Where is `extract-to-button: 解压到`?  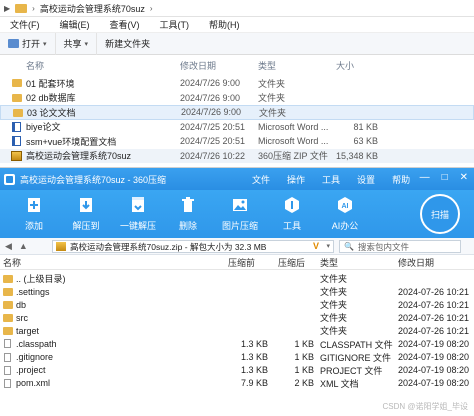
extract-to-button: 解压到 is located at coordinates (86, 214).